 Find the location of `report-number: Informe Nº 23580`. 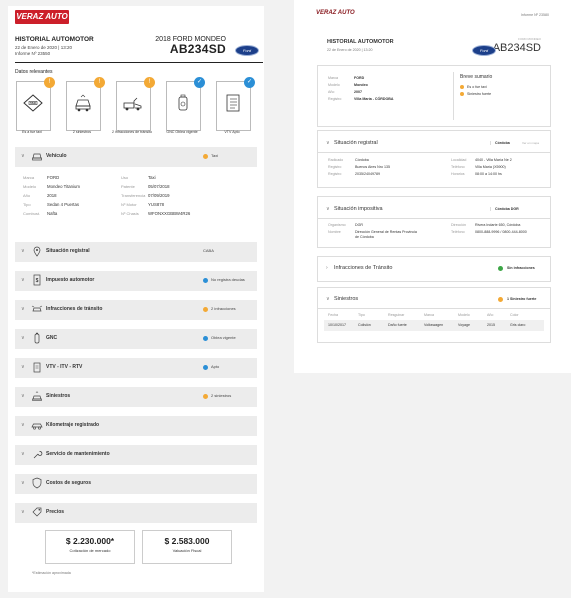

report-number: Informe Nº 23580 is located at coordinates (534, 15).